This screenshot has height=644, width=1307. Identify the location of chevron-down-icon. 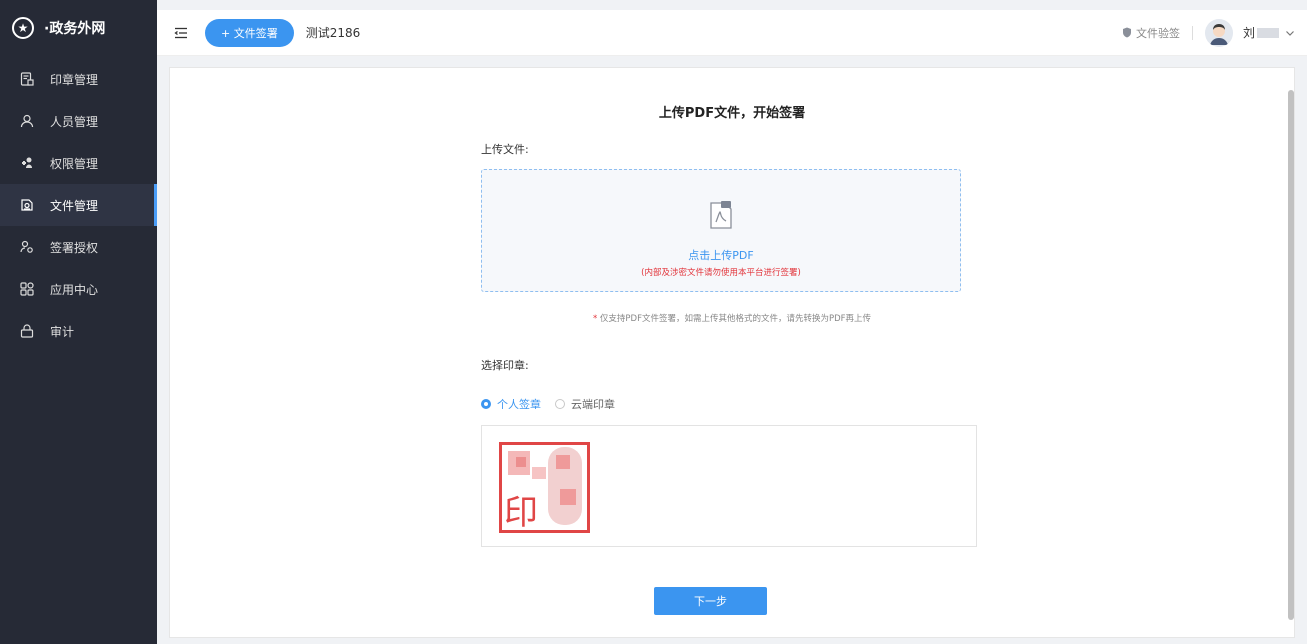
(1290, 33).